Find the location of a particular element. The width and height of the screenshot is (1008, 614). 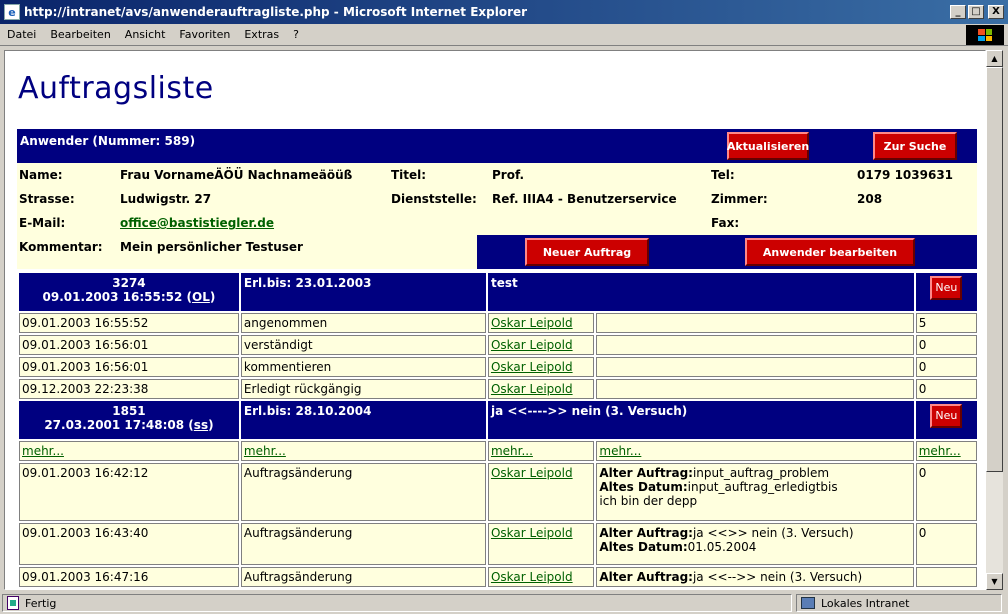

row-action: verständigt is located at coordinates (363, 345).